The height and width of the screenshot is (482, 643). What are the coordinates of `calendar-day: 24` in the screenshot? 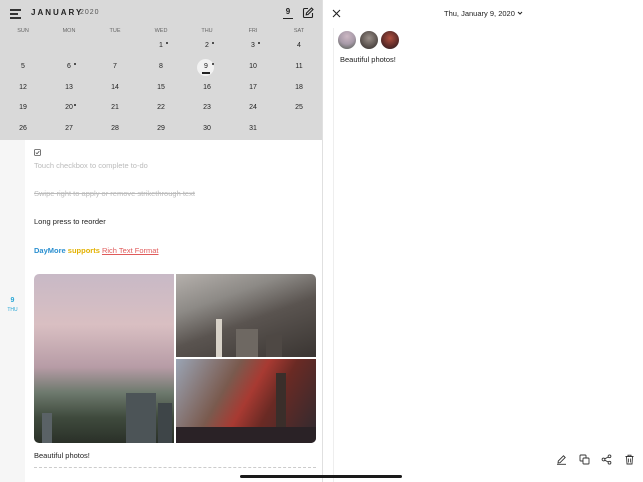 It's located at (253, 107).